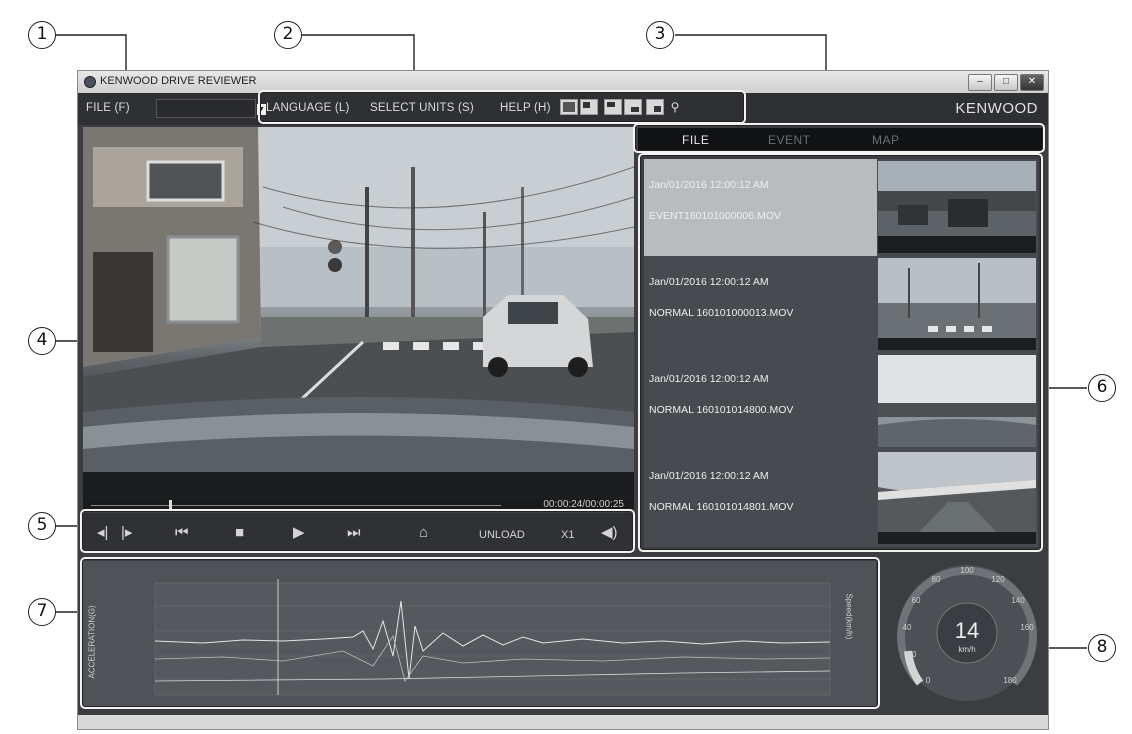 This screenshot has width=1132, height=734. I want to click on speed-tick: 140, so click(1018, 600).